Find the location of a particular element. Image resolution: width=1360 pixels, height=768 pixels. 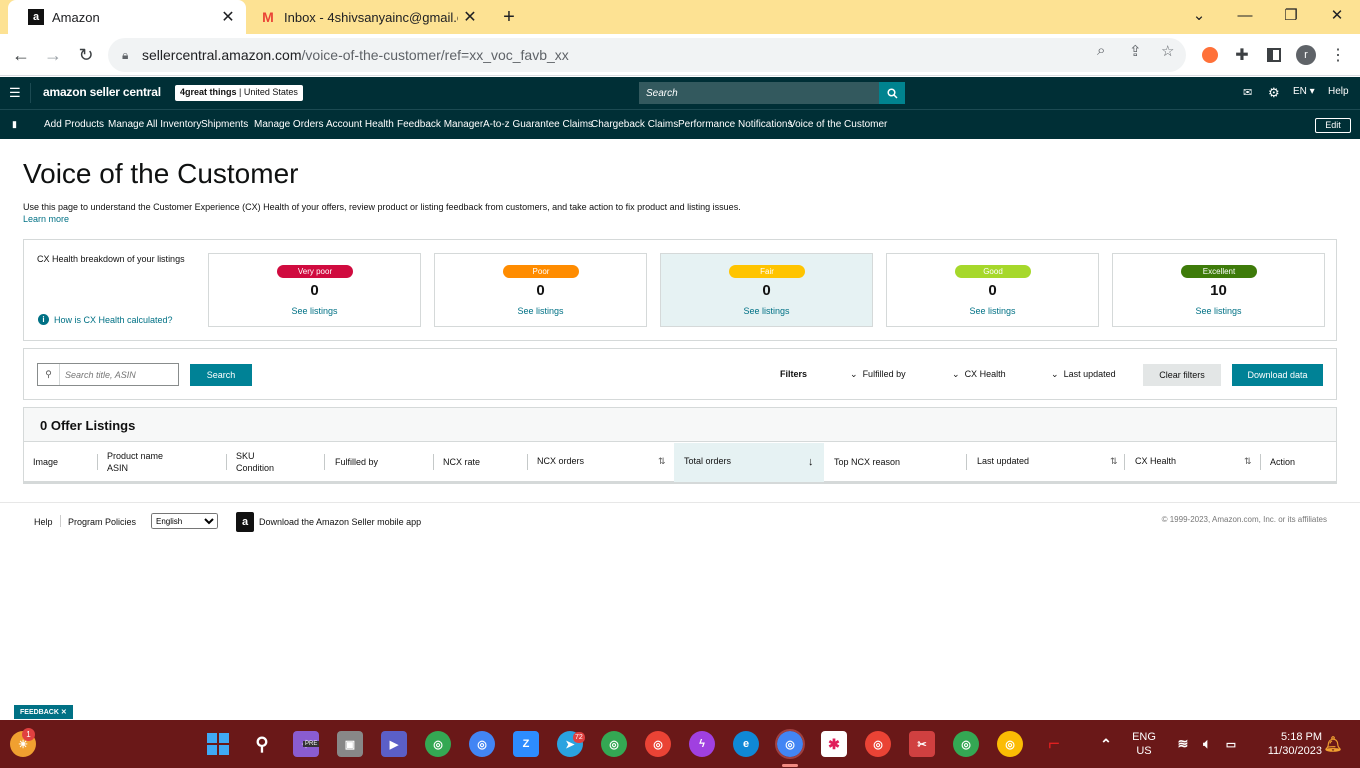

meet-icon: ▶ is located at coordinates (394, 744).